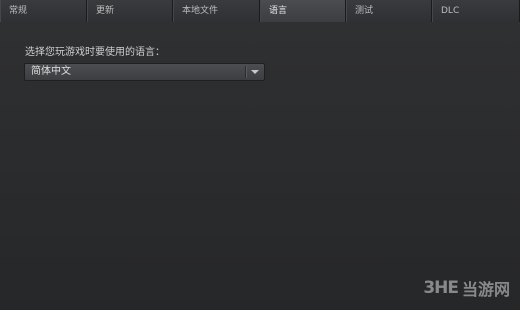  What do you see at coordinates (43, 11) in the screenshot?
I see `tab-general: 常规` at bounding box center [43, 11].